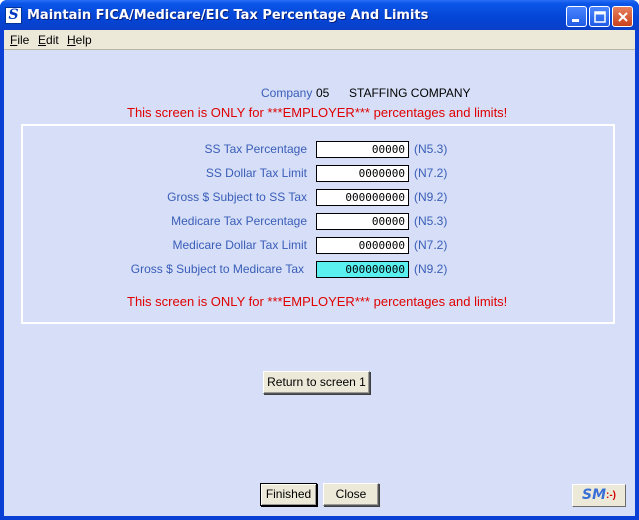  What do you see at coordinates (362, 245) in the screenshot?
I see `medicare-dollar-tax-limit-input: 0000000` at bounding box center [362, 245].